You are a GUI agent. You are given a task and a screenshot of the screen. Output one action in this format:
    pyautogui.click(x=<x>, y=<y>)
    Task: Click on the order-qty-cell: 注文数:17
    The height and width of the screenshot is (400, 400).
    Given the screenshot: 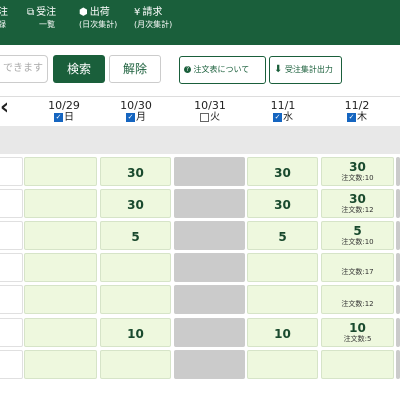 What is the action you would take?
    pyautogui.click(x=357, y=267)
    